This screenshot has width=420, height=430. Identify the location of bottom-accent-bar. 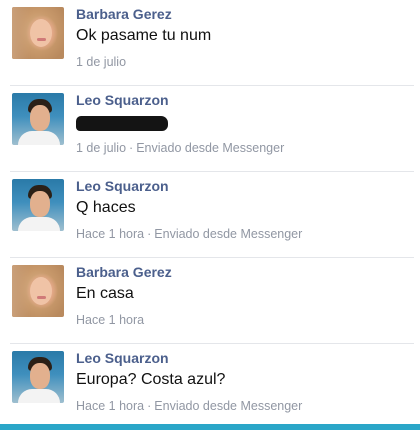
(210, 427).